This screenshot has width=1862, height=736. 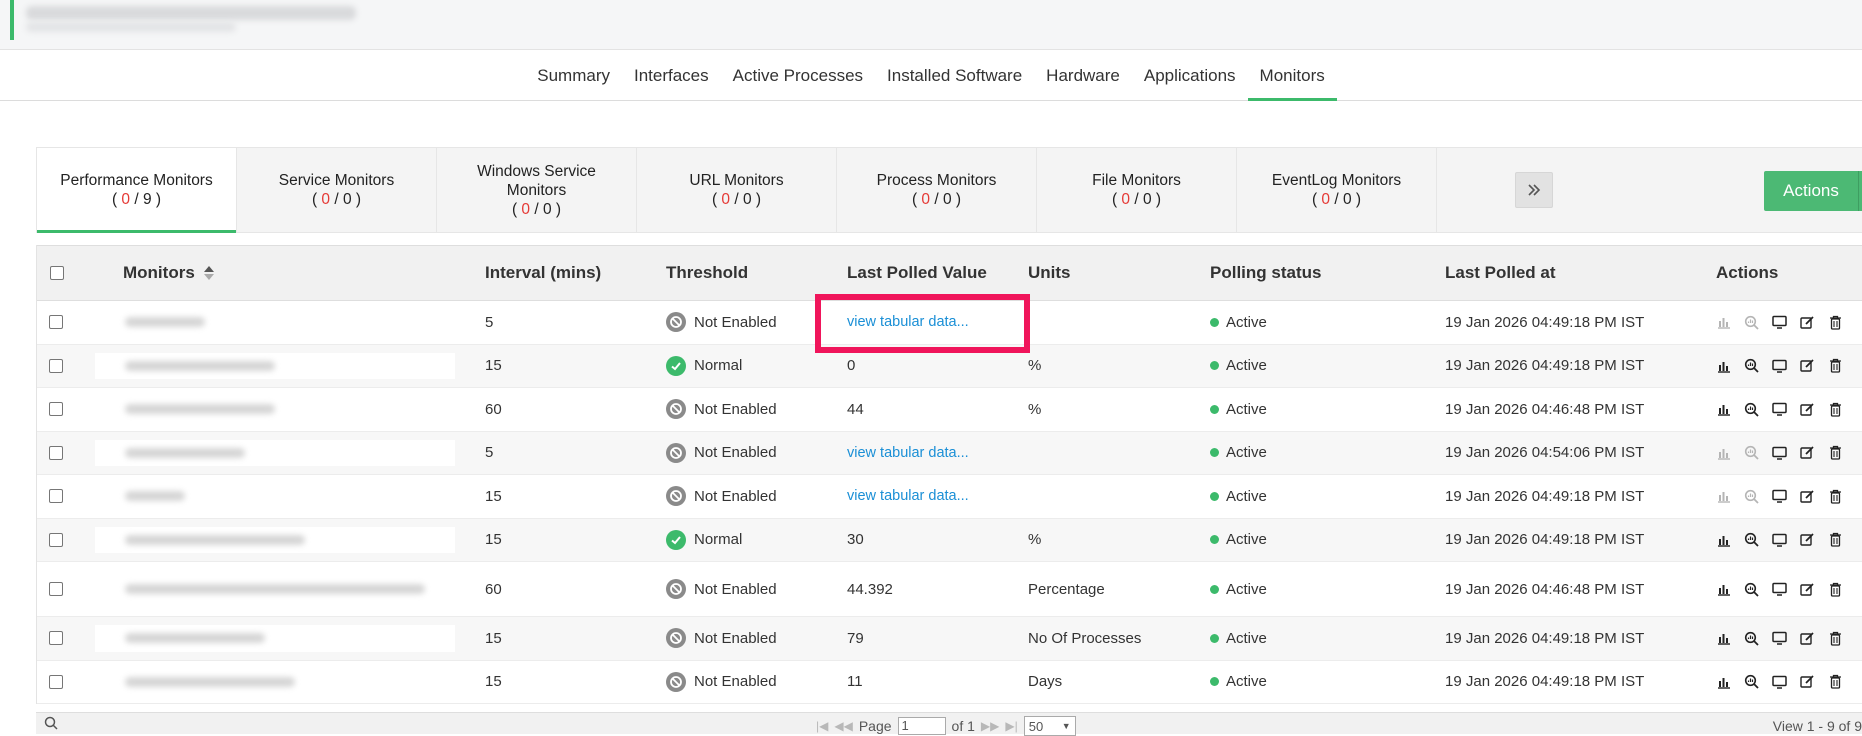 What do you see at coordinates (1035, 366) in the screenshot?
I see `units-cell: %` at bounding box center [1035, 366].